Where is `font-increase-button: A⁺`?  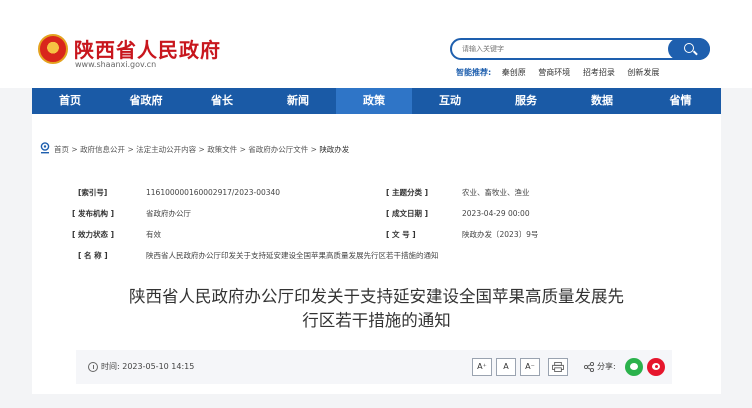 font-increase-button: A⁺ is located at coordinates (482, 367).